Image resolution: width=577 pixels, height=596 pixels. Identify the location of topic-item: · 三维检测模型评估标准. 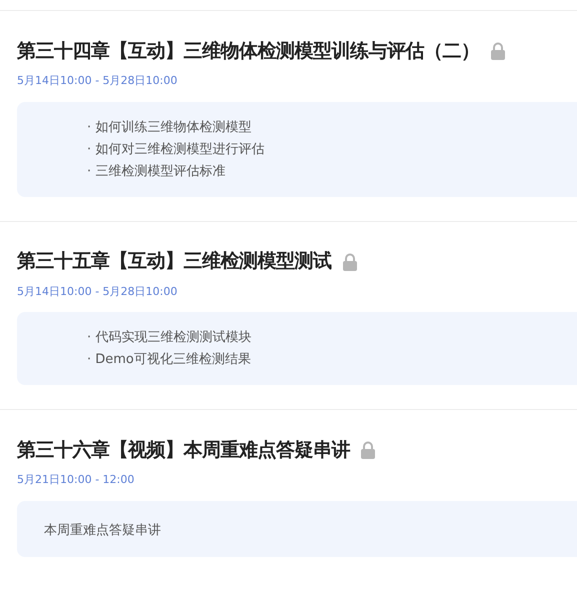
(156, 171).